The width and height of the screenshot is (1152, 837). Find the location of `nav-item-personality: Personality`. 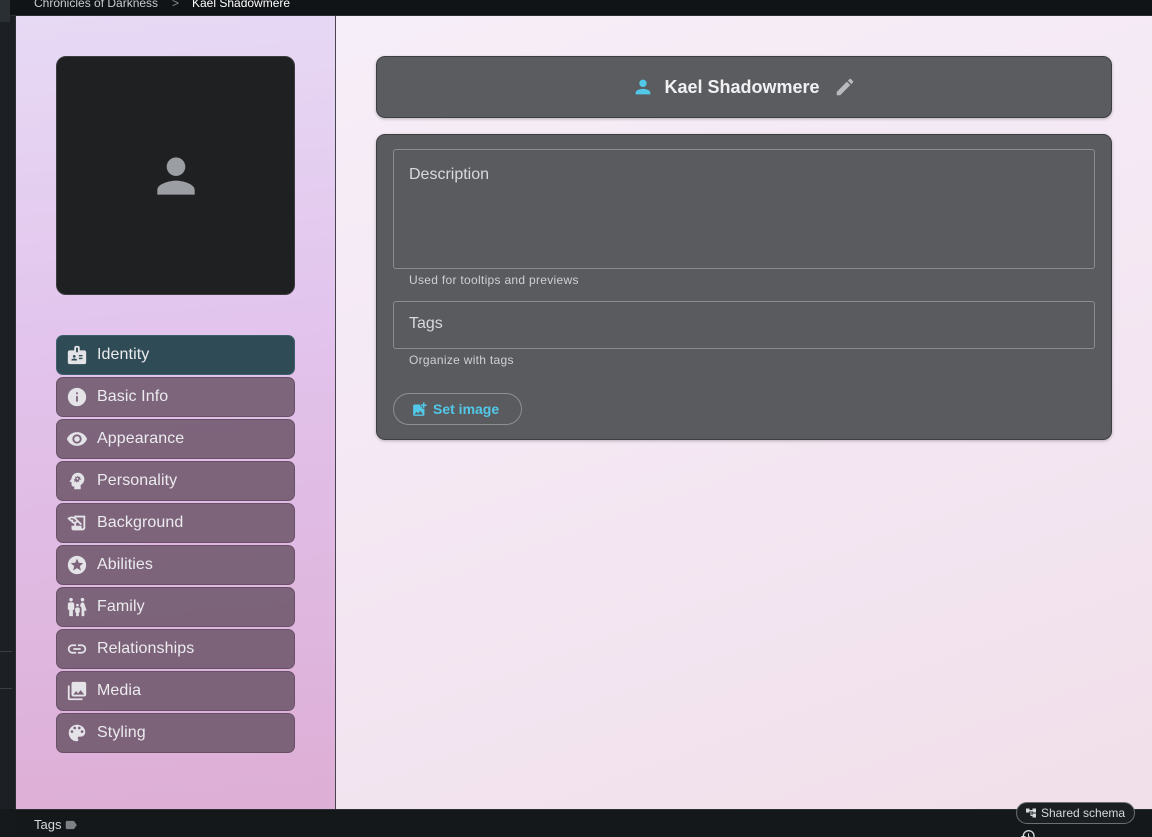

nav-item-personality: Personality is located at coordinates (175, 481).